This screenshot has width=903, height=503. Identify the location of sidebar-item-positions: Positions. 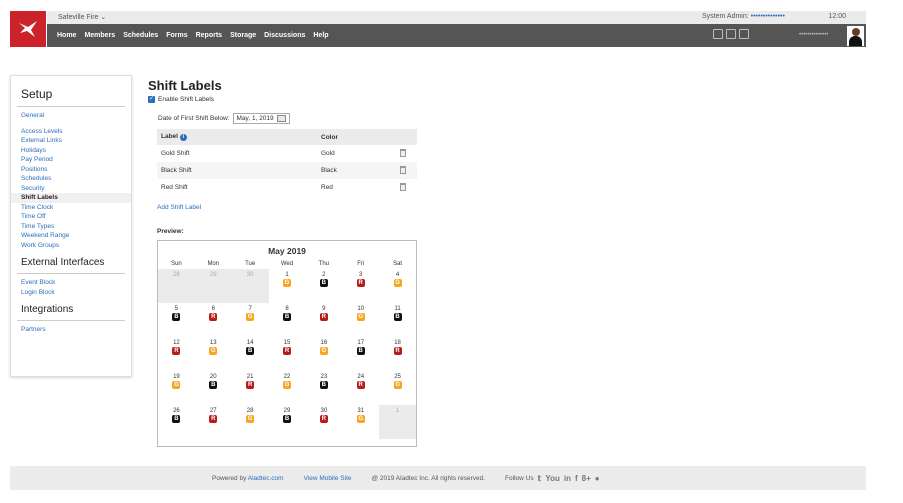
(71, 170).